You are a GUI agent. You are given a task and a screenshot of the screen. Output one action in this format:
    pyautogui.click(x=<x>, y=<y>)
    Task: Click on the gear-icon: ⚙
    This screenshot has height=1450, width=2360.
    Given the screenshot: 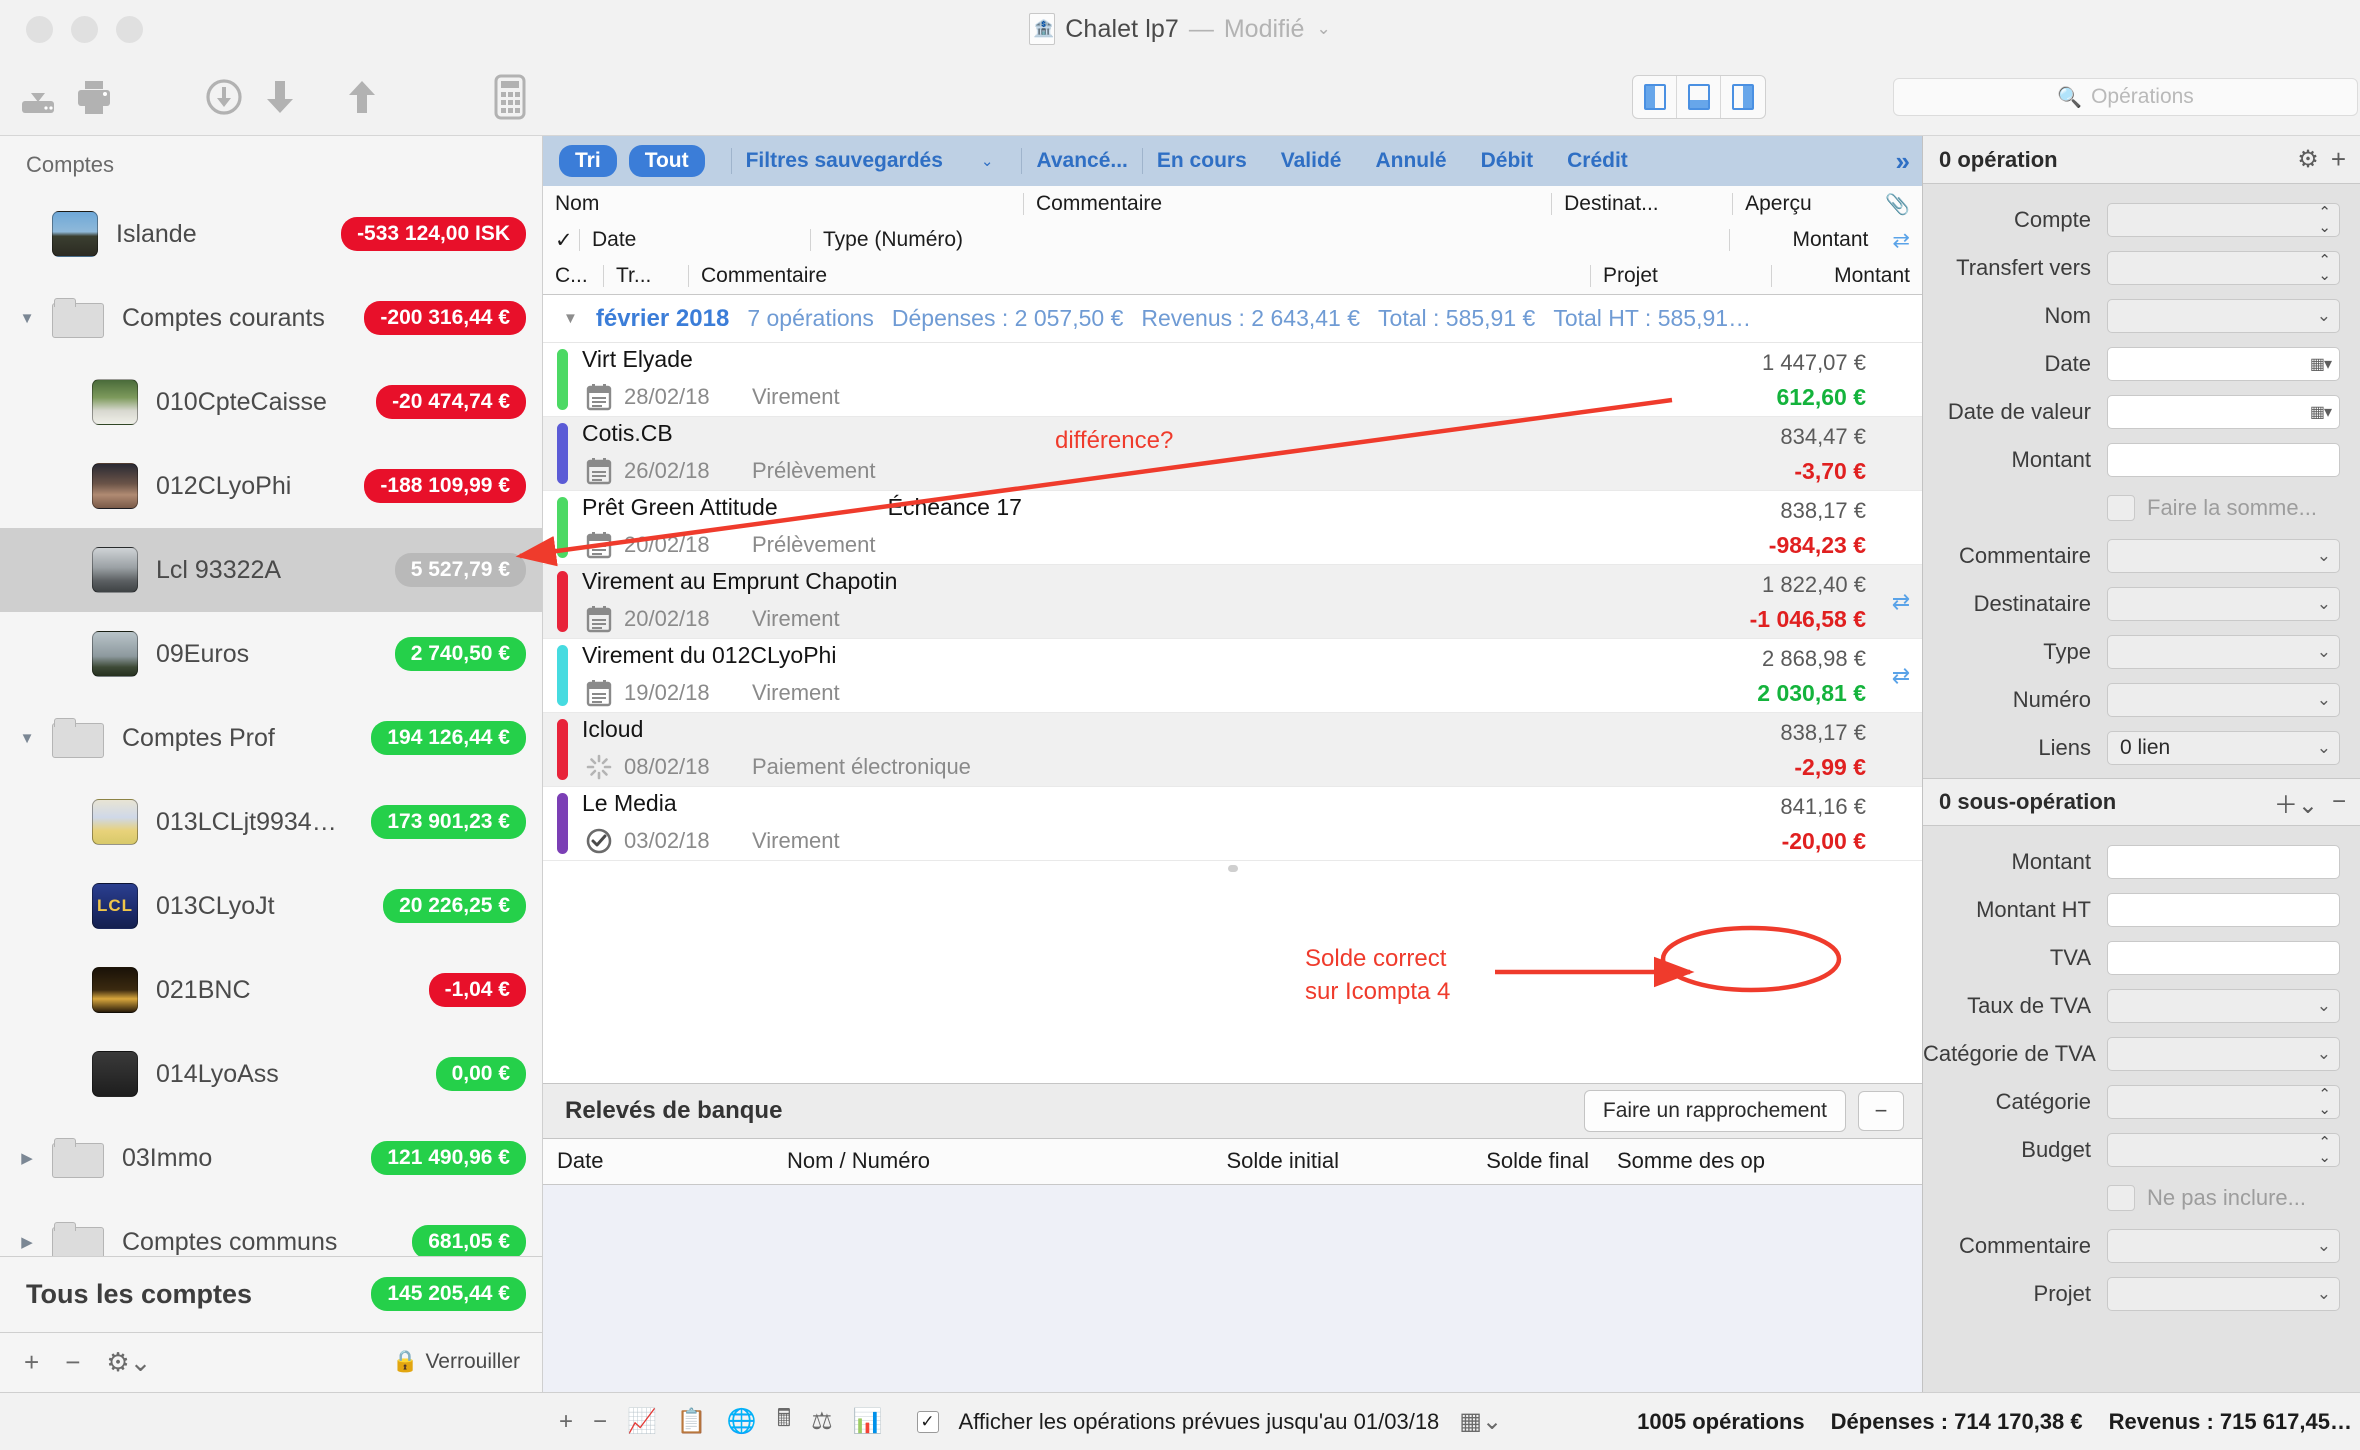 What is the action you would take?
    pyautogui.click(x=2308, y=159)
    